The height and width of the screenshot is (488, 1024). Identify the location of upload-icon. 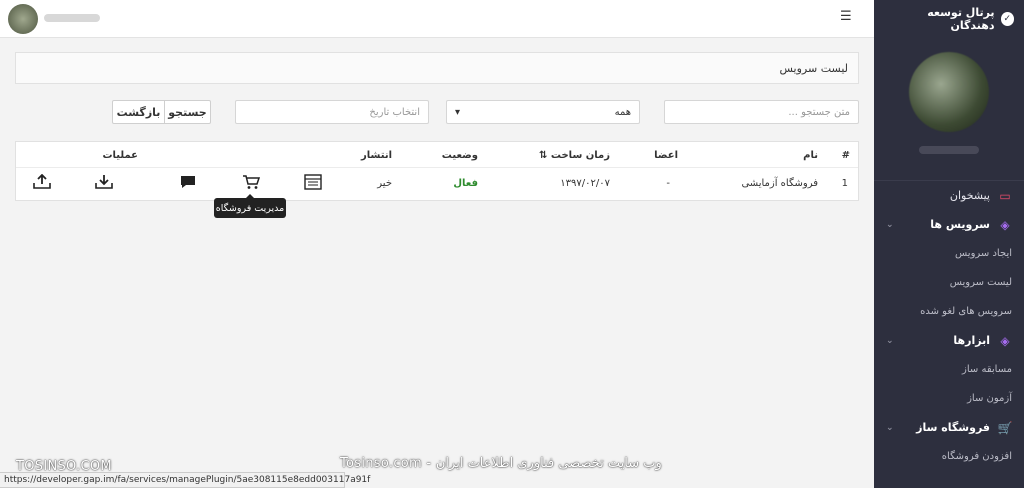
(42, 182).